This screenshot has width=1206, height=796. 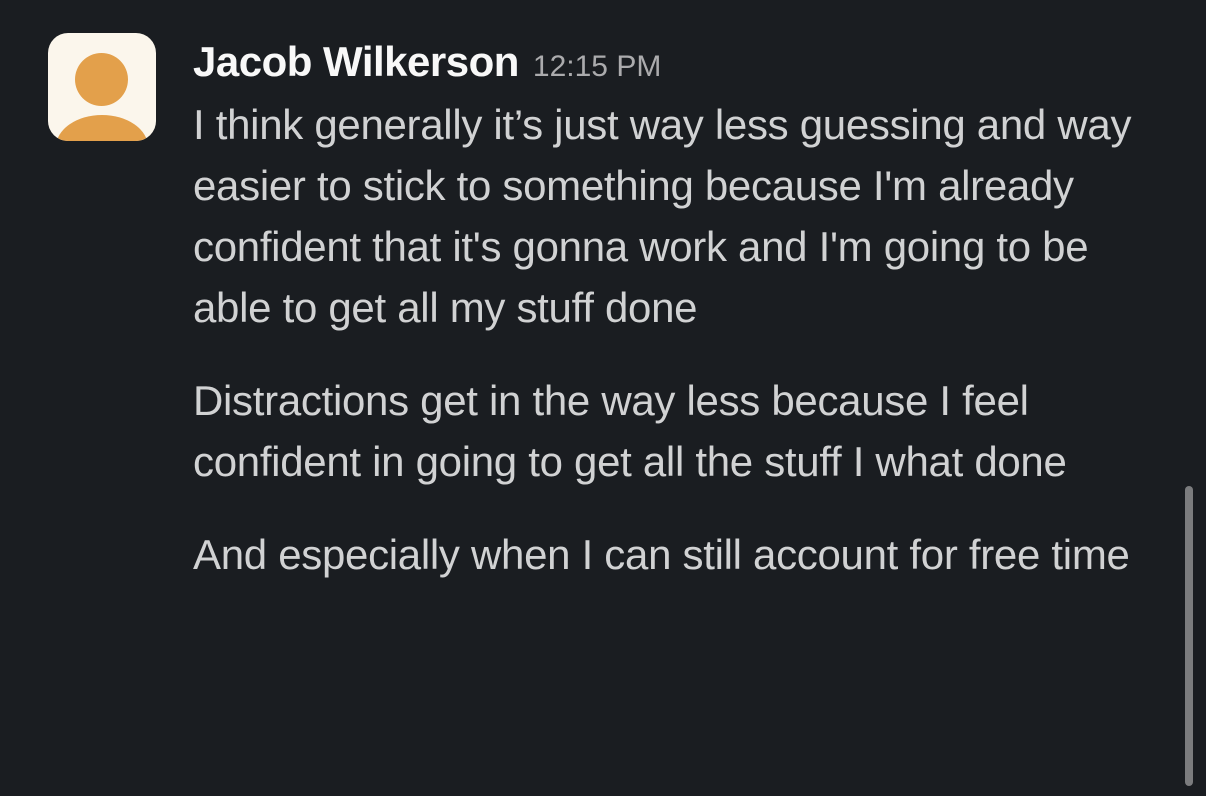 What do you see at coordinates (1189, 636) in the screenshot?
I see `scrollbar-thumb` at bounding box center [1189, 636].